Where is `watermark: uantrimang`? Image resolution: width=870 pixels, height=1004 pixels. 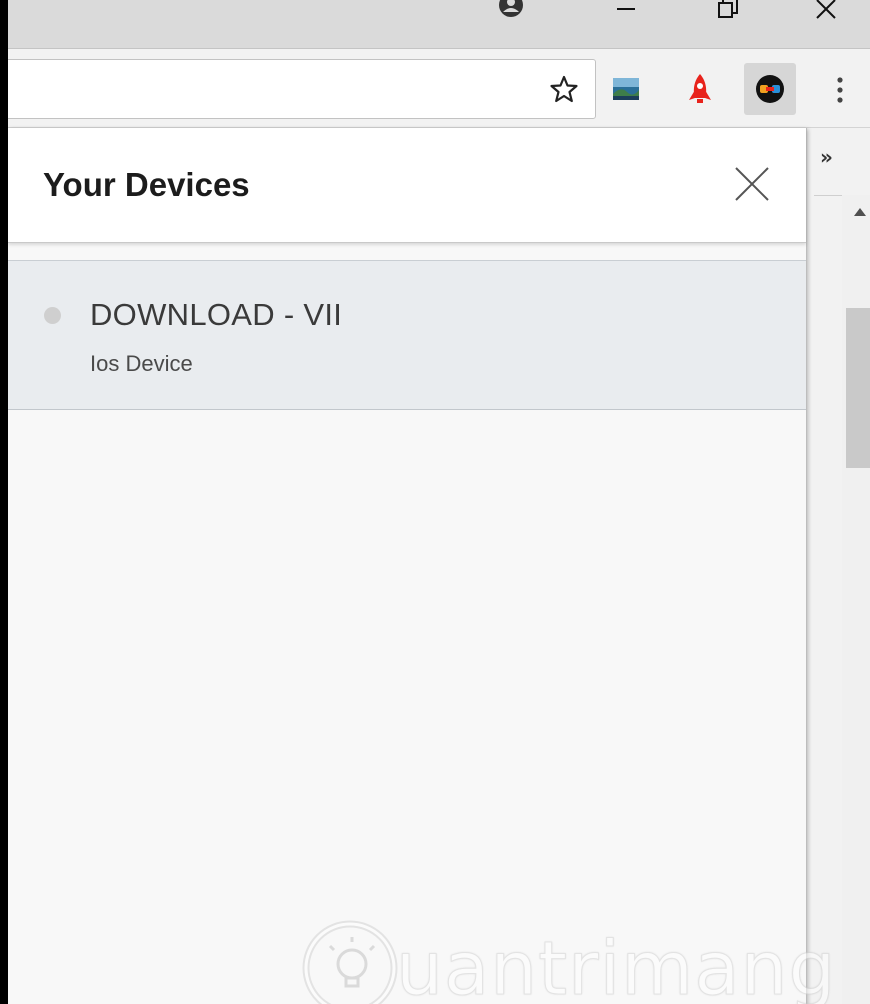 watermark: uantrimang is located at coordinates (568, 961).